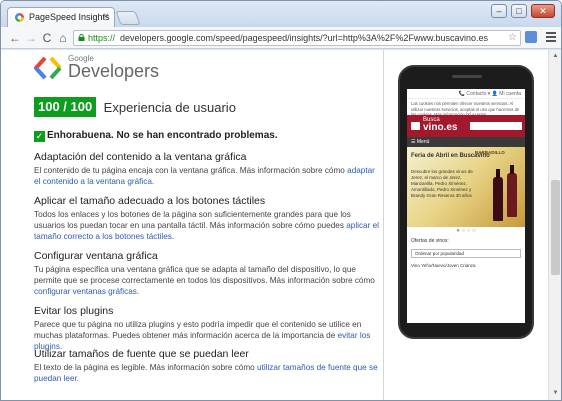 The image size is (562, 401). I want to click on scroll-thumb, so click(555, 227).